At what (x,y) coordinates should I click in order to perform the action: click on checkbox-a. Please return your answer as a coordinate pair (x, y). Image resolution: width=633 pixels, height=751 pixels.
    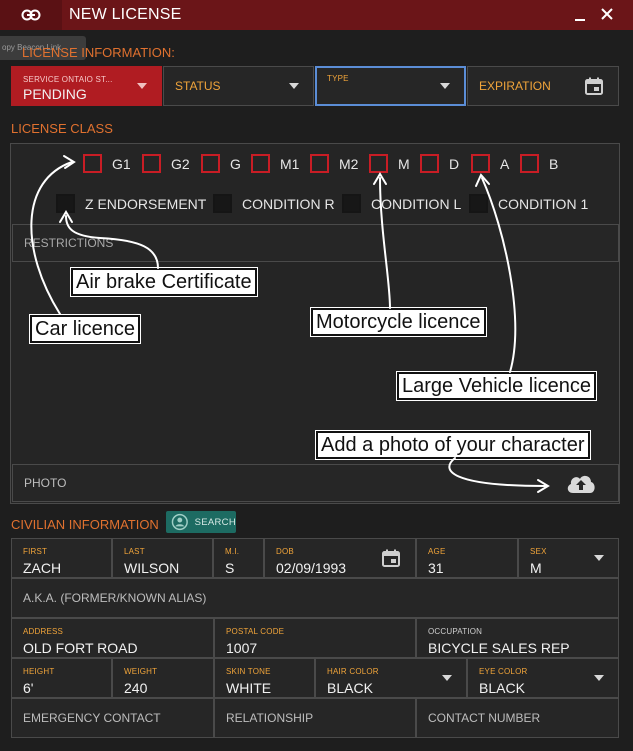
    Looking at the image, I should click on (480, 163).